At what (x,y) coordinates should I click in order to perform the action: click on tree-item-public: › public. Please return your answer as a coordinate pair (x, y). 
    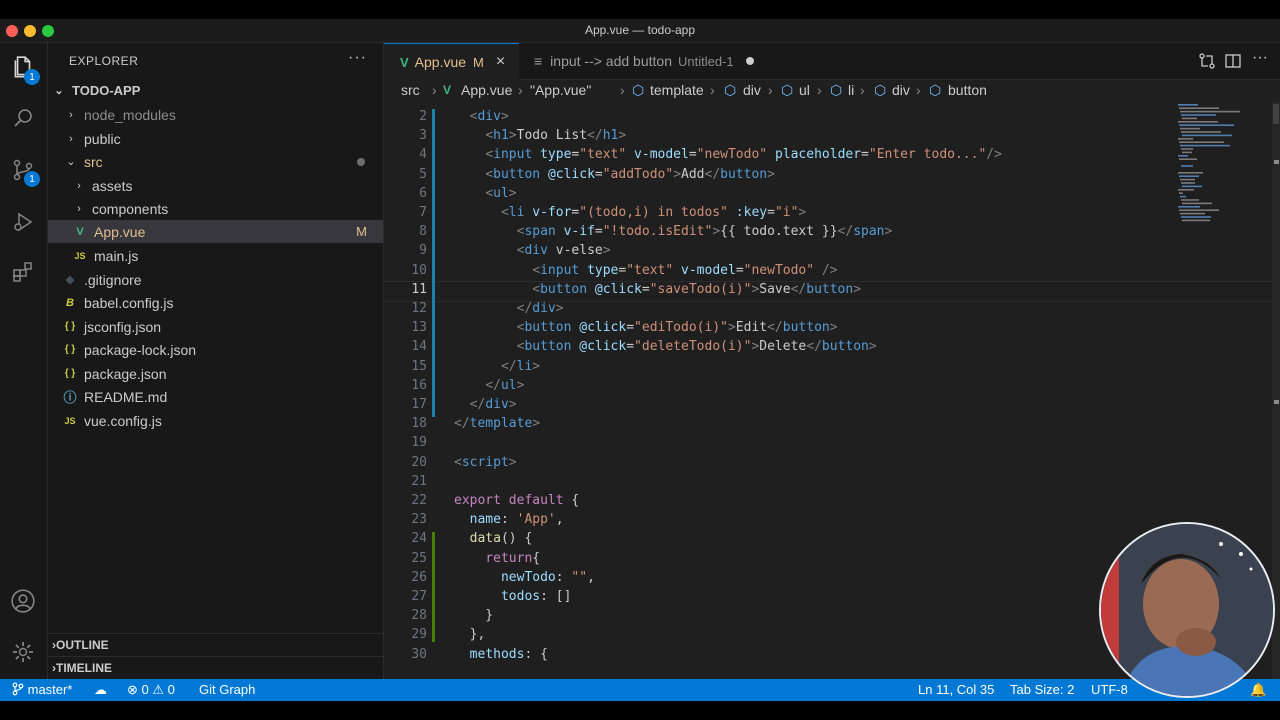
    Looking at the image, I should click on (215, 138).